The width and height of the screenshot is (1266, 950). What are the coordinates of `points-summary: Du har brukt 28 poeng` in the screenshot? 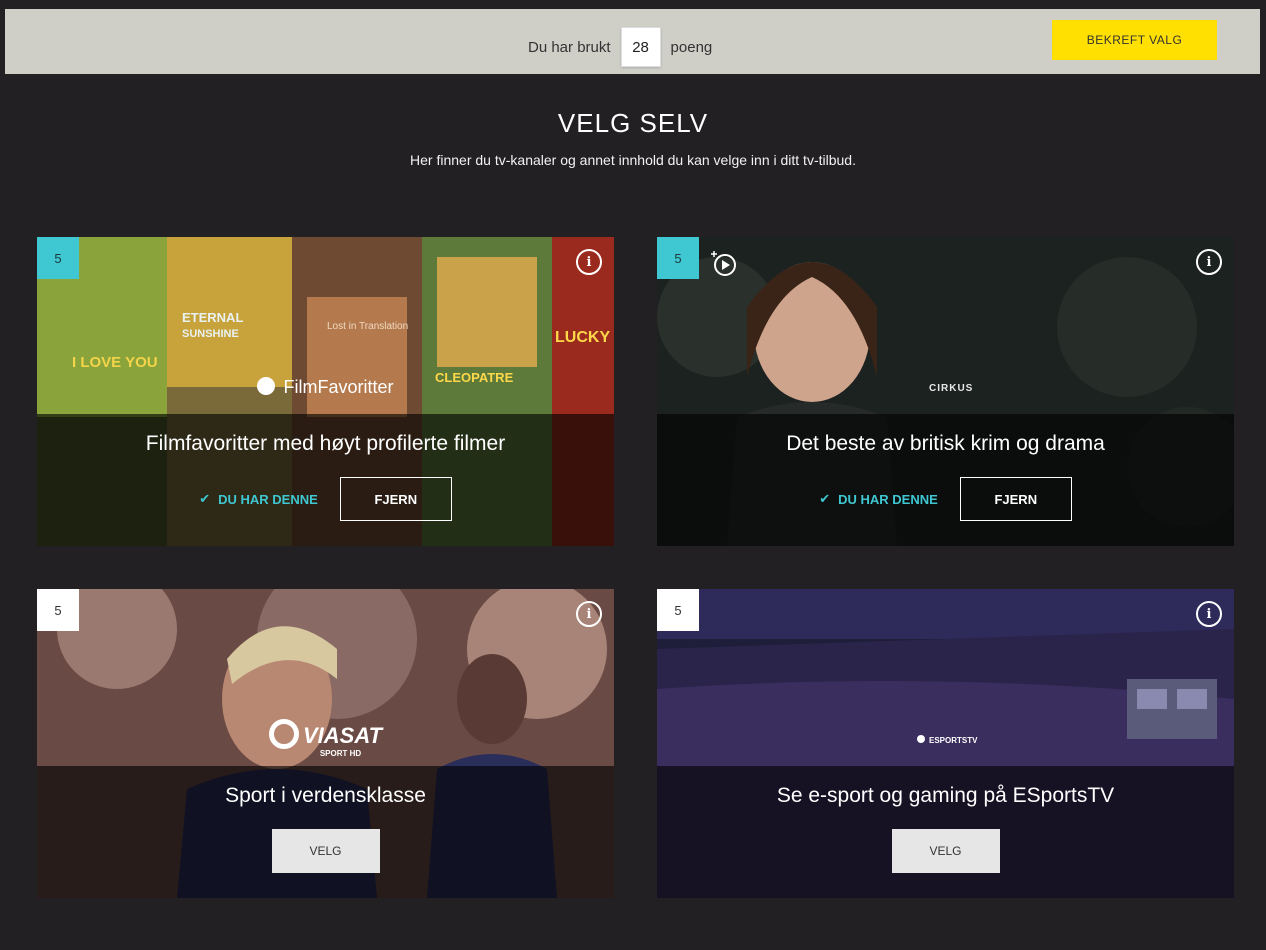 It's located at (620, 47).